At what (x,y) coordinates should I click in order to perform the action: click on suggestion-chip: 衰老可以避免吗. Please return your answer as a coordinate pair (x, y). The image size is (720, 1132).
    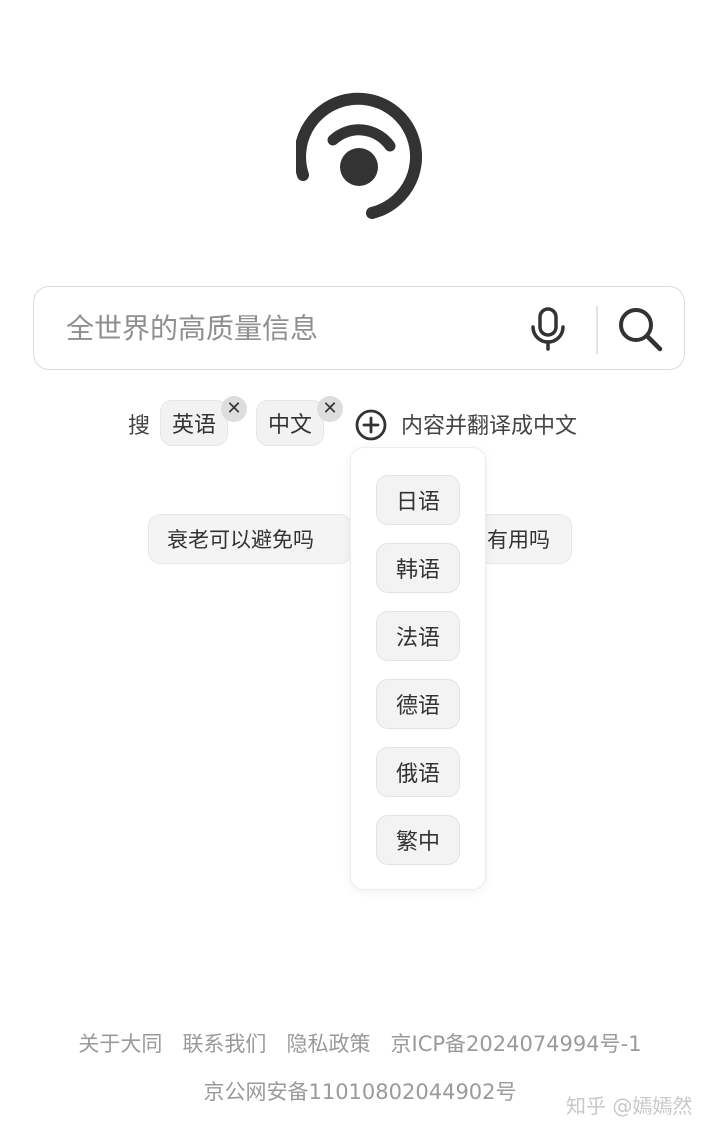
    Looking at the image, I should click on (250, 539).